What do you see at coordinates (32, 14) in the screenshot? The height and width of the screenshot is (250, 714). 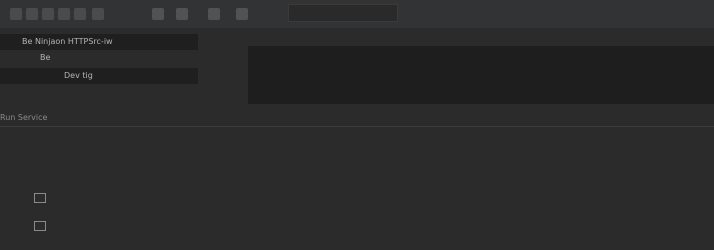 I see `debug-icon` at bounding box center [32, 14].